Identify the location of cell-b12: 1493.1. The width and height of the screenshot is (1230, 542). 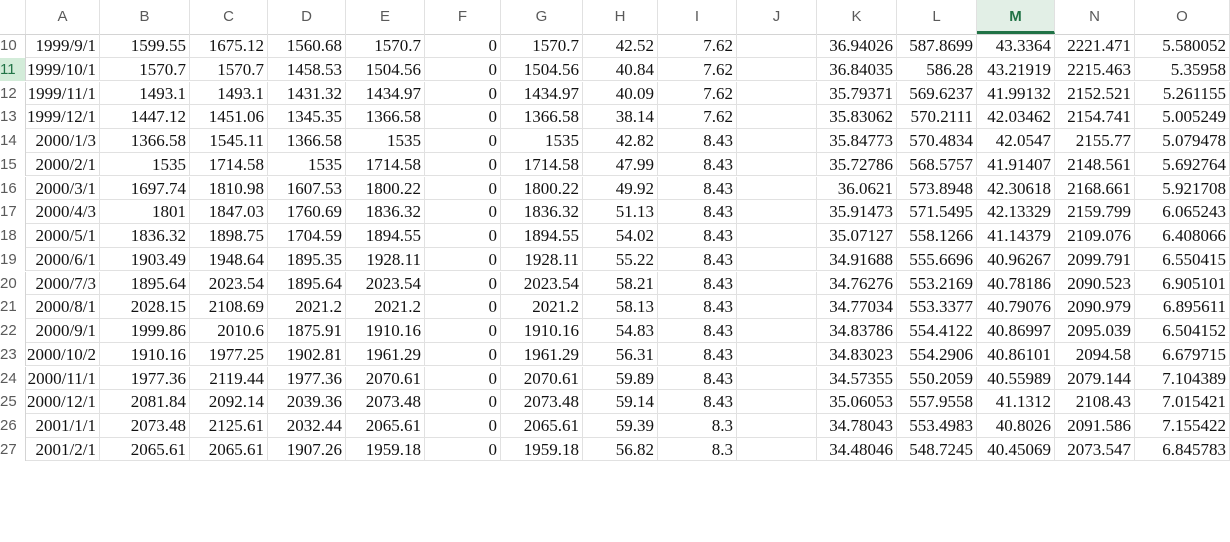
(145, 93).